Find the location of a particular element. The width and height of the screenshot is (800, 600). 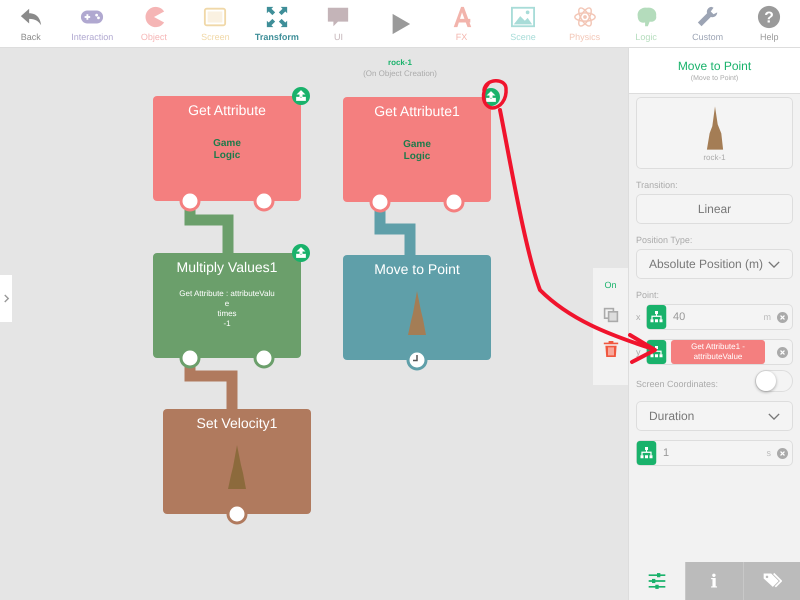

field-label: Transition: is located at coordinates (657, 185).